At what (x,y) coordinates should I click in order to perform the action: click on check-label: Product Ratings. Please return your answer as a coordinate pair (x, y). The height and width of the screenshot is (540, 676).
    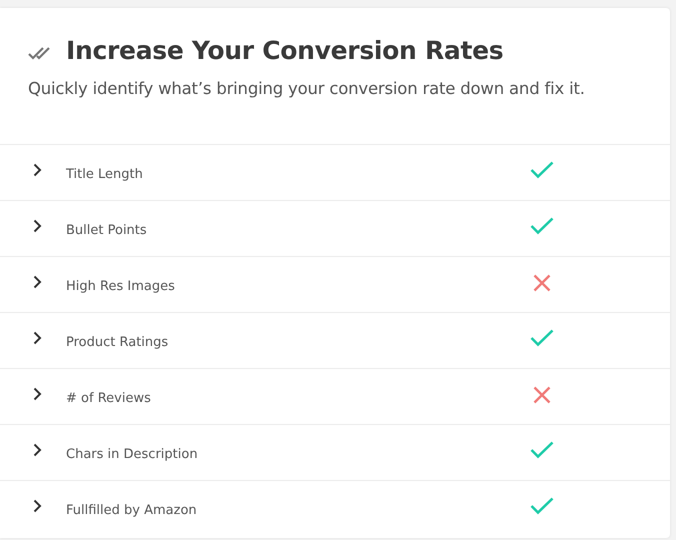
    Looking at the image, I should click on (118, 342).